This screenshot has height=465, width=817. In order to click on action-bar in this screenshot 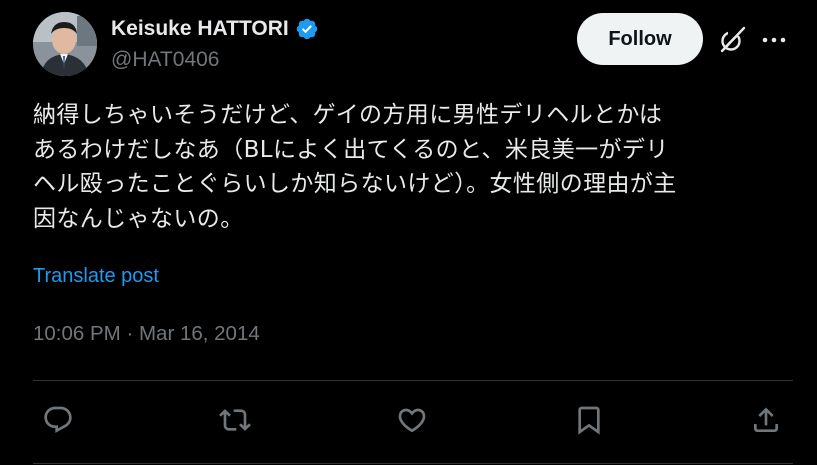, I will do `click(408, 420)`.